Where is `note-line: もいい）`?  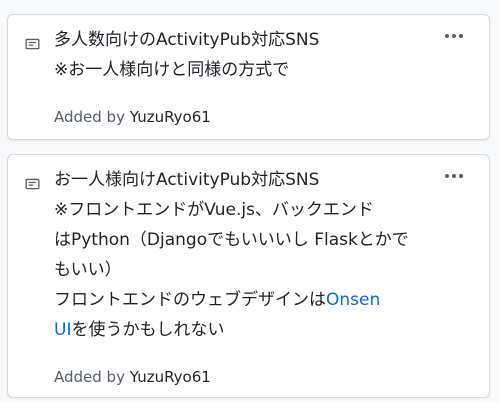
note-line: もいい） is located at coordinates (88, 270).